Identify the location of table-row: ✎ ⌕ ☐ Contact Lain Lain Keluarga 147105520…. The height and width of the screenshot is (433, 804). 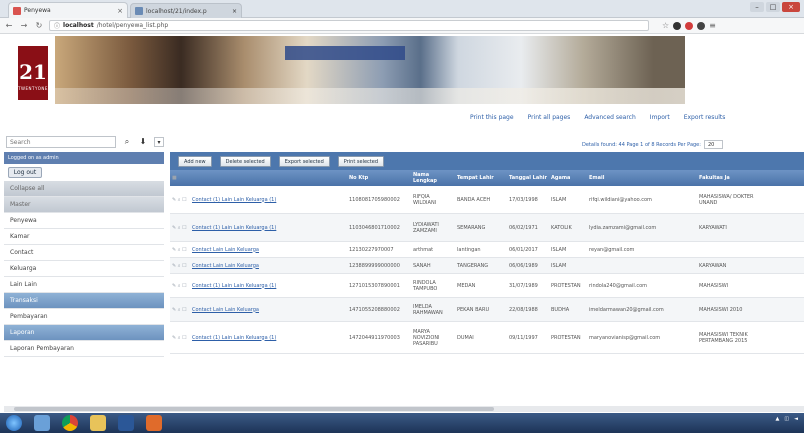
(487, 310).